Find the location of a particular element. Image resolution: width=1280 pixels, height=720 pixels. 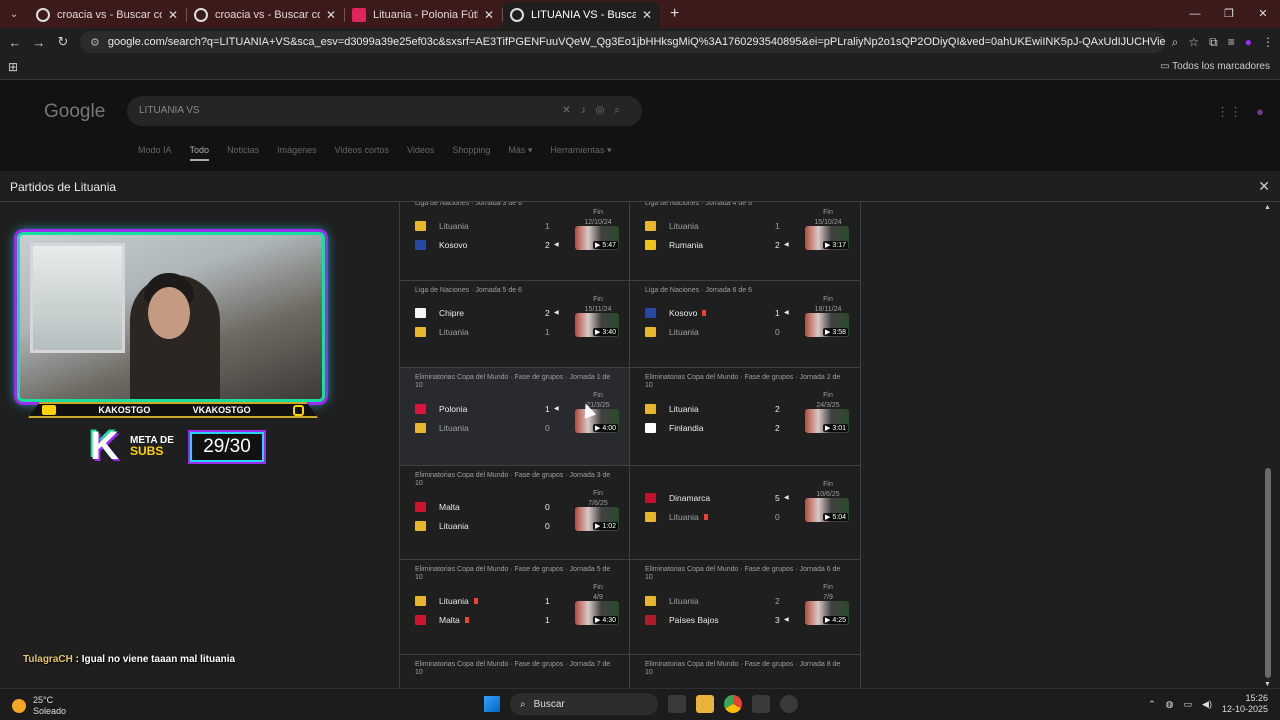

zoom-icon: ⌕ is located at coordinates (1175, 42).